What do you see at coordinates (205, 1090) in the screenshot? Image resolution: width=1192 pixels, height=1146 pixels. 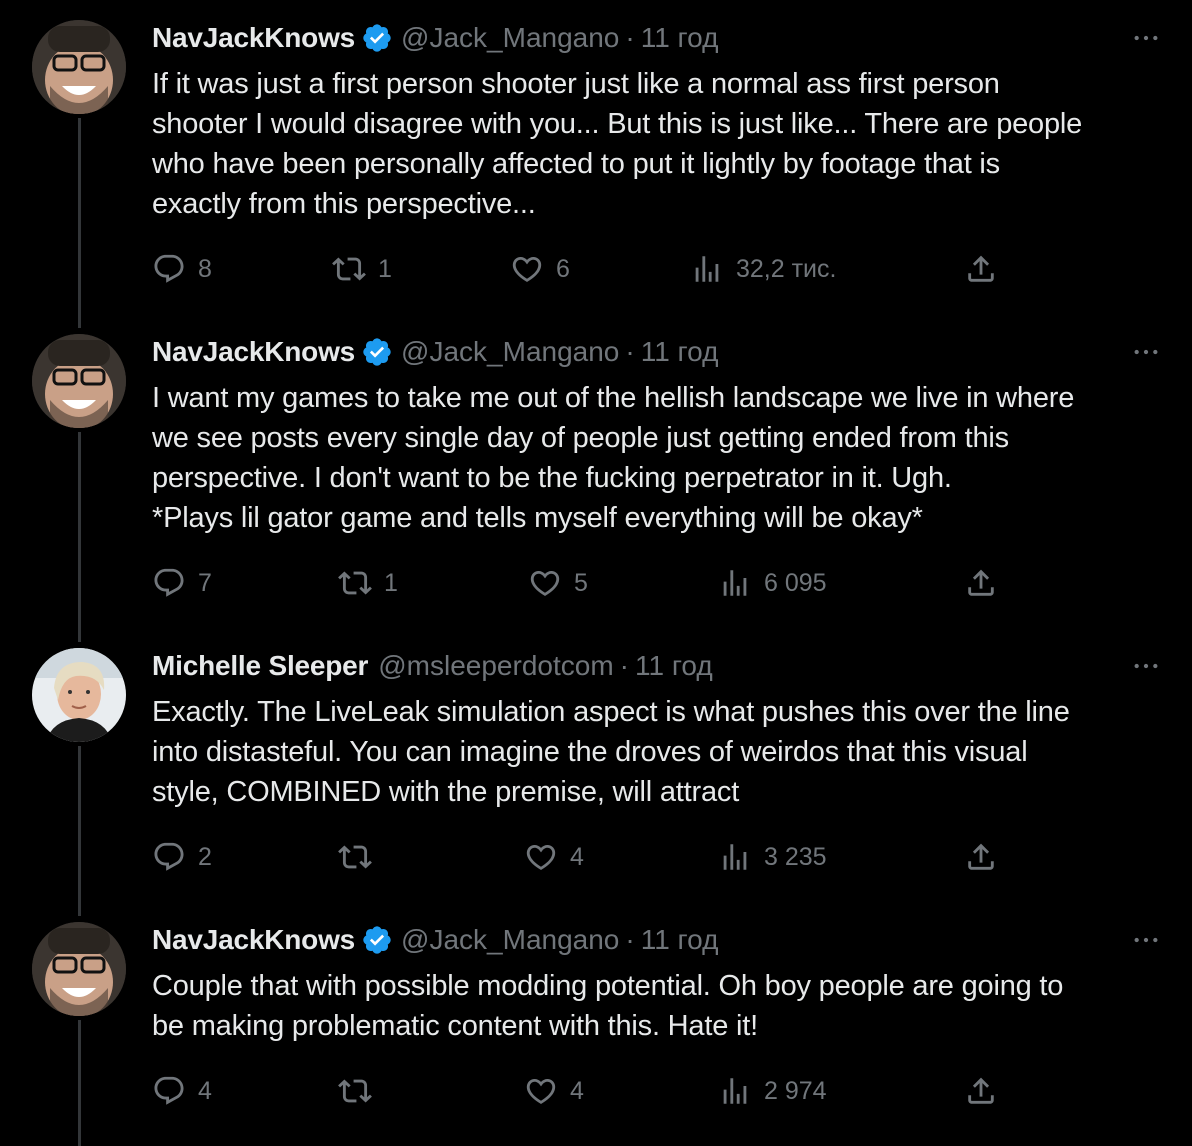 I see `reply-count: 4` at bounding box center [205, 1090].